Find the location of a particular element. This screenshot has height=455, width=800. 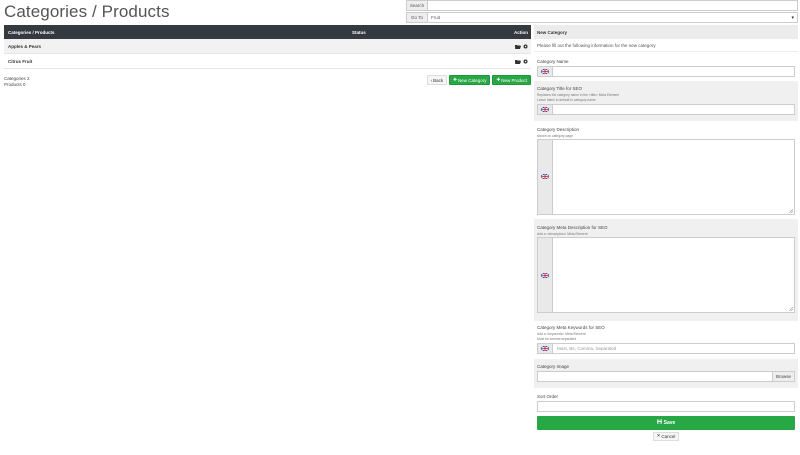

seo-title-input is located at coordinates (673, 109).